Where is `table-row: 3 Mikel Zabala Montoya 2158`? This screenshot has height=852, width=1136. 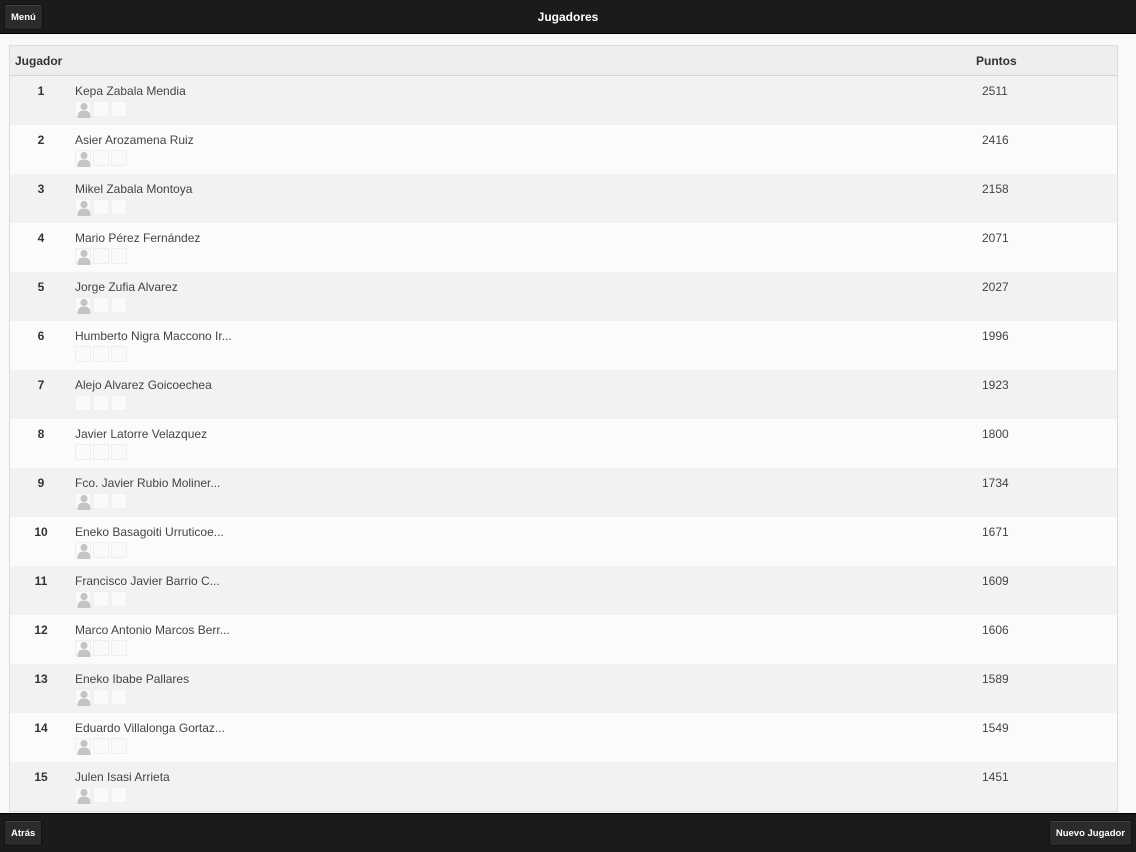 table-row: 3 Mikel Zabala Montoya 2158 is located at coordinates (563, 198).